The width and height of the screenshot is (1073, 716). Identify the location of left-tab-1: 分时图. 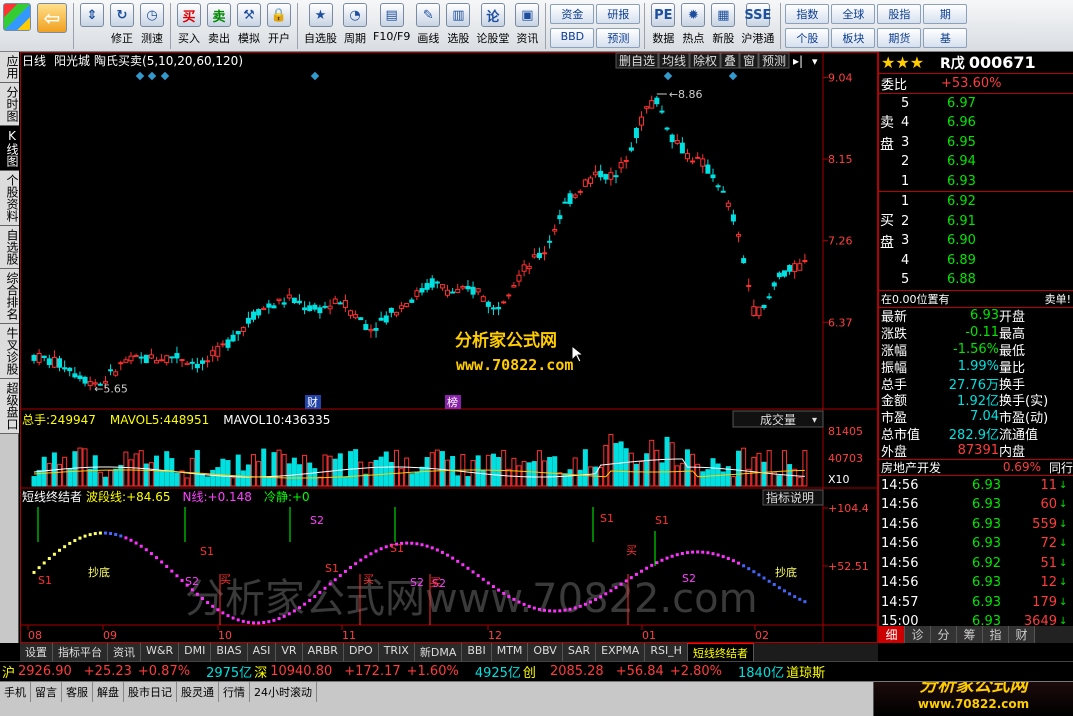
(9, 104).